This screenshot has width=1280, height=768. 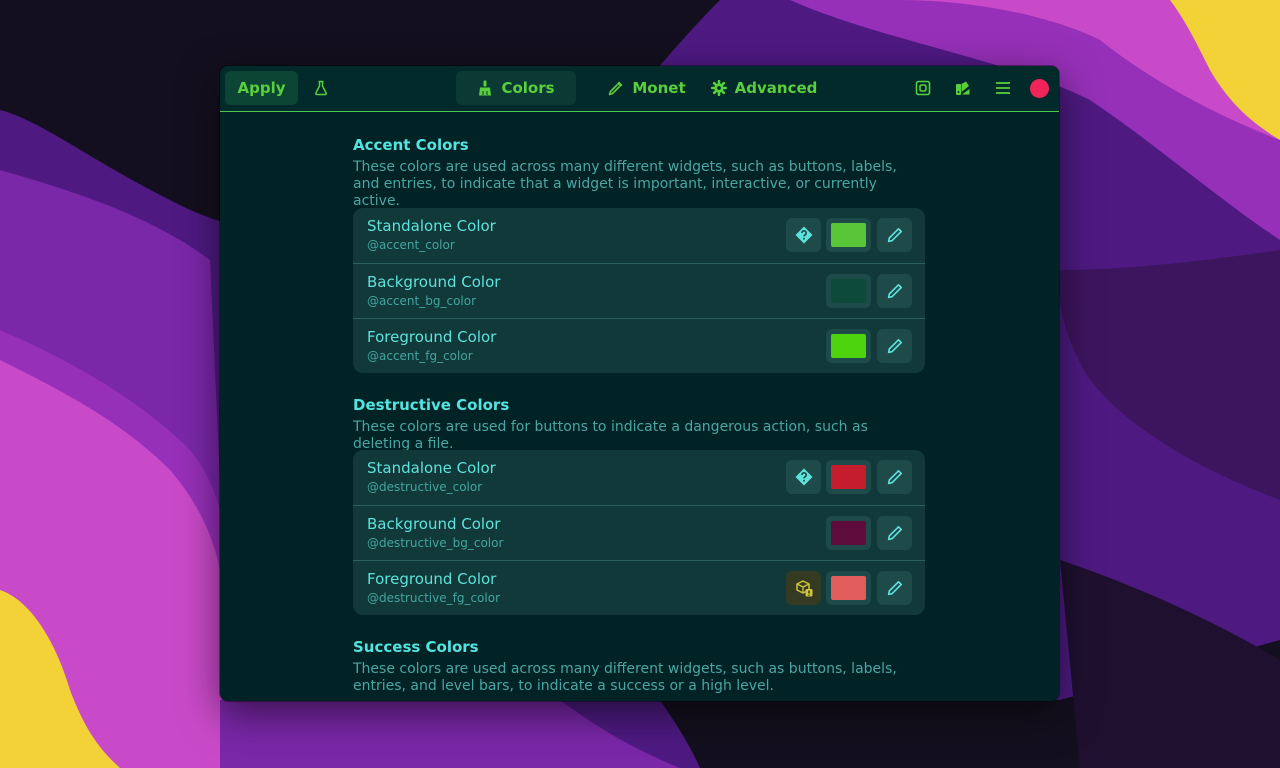 What do you see at coordinates (659, 88) in the screenshot?
I see `tab-monet-label: Monet` at bounding box center [659, 88].